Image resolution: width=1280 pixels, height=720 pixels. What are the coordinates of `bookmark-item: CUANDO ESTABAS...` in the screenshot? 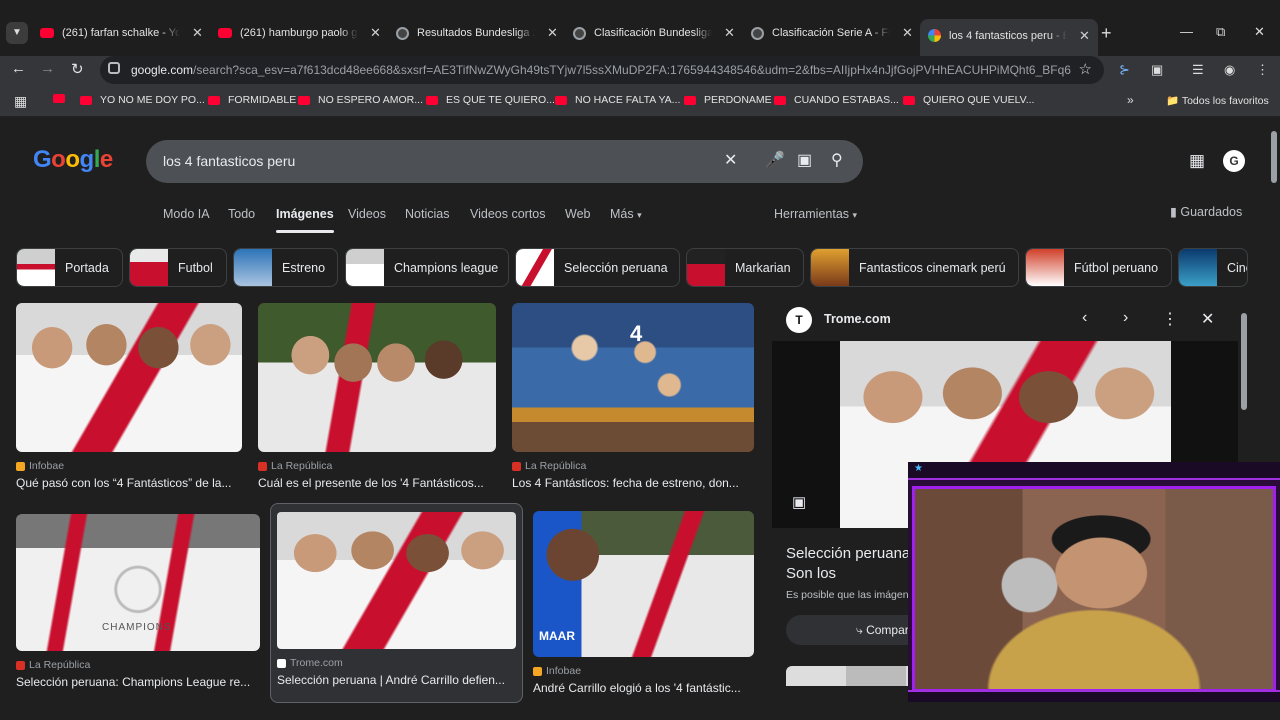 It's located at (836, 100).